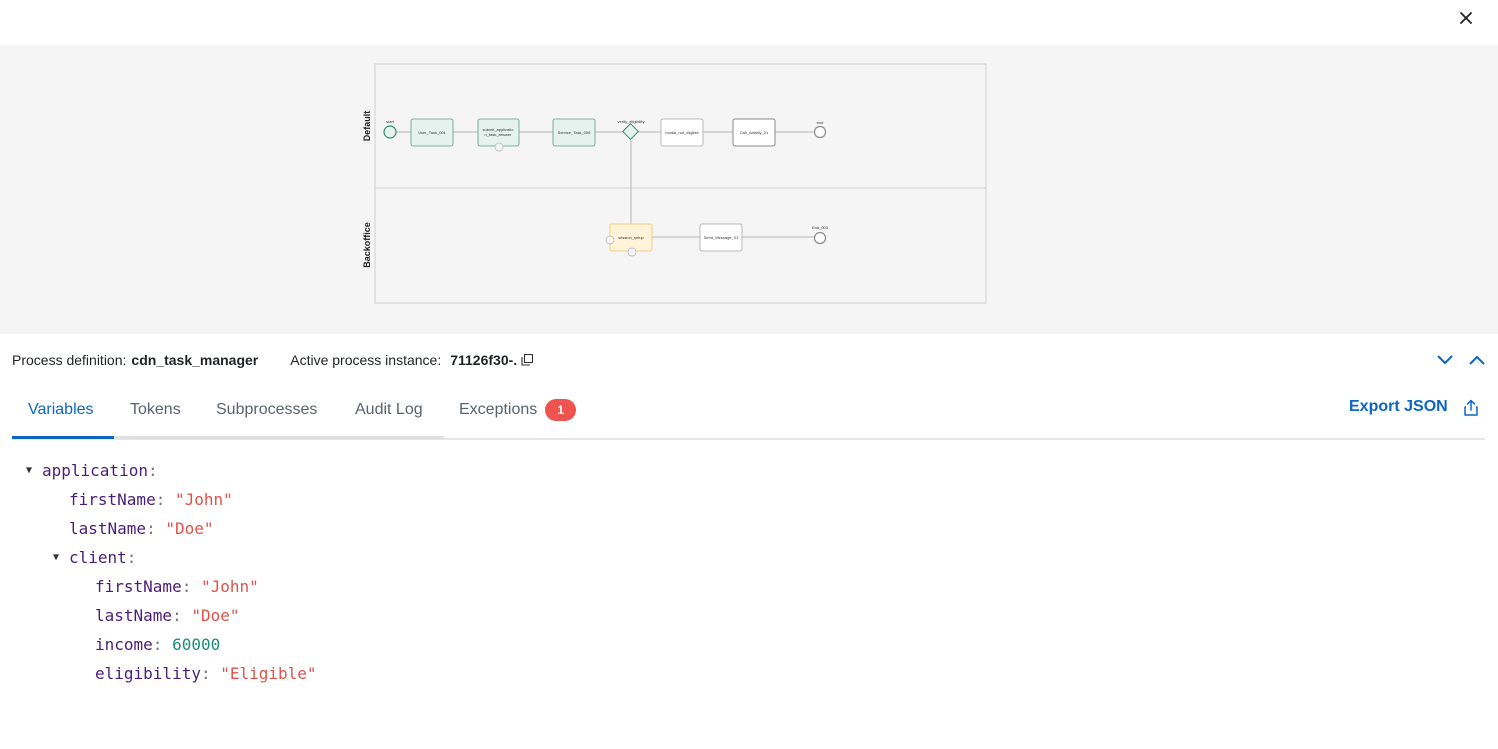 The width and height of the screenshot is (1498, 749). Describe the element at coordinates (561, 410) in the screenshot. I see `exceptions-count-badge: 1` at that location.